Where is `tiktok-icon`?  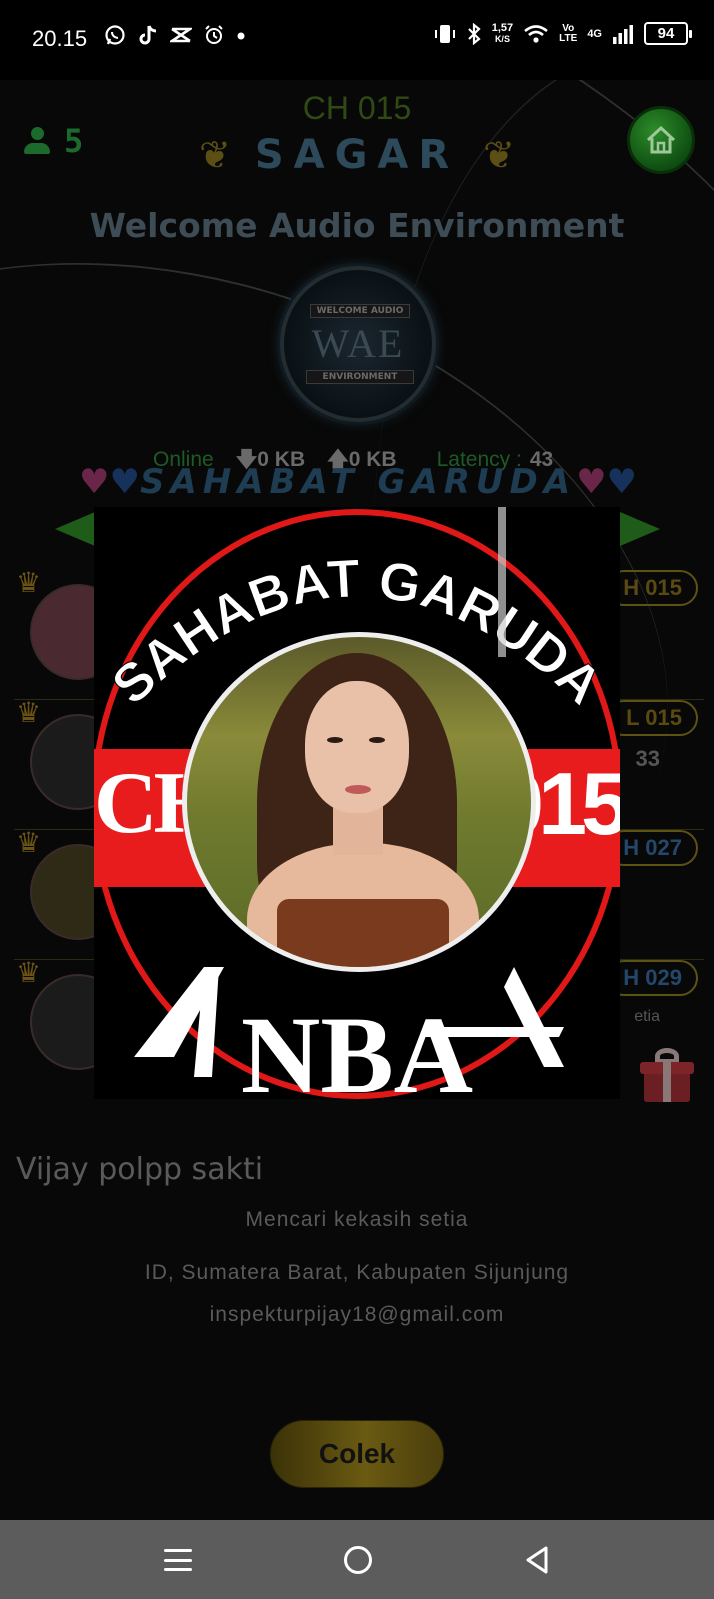 tiktok-icon is located at coordinates (148, 35).